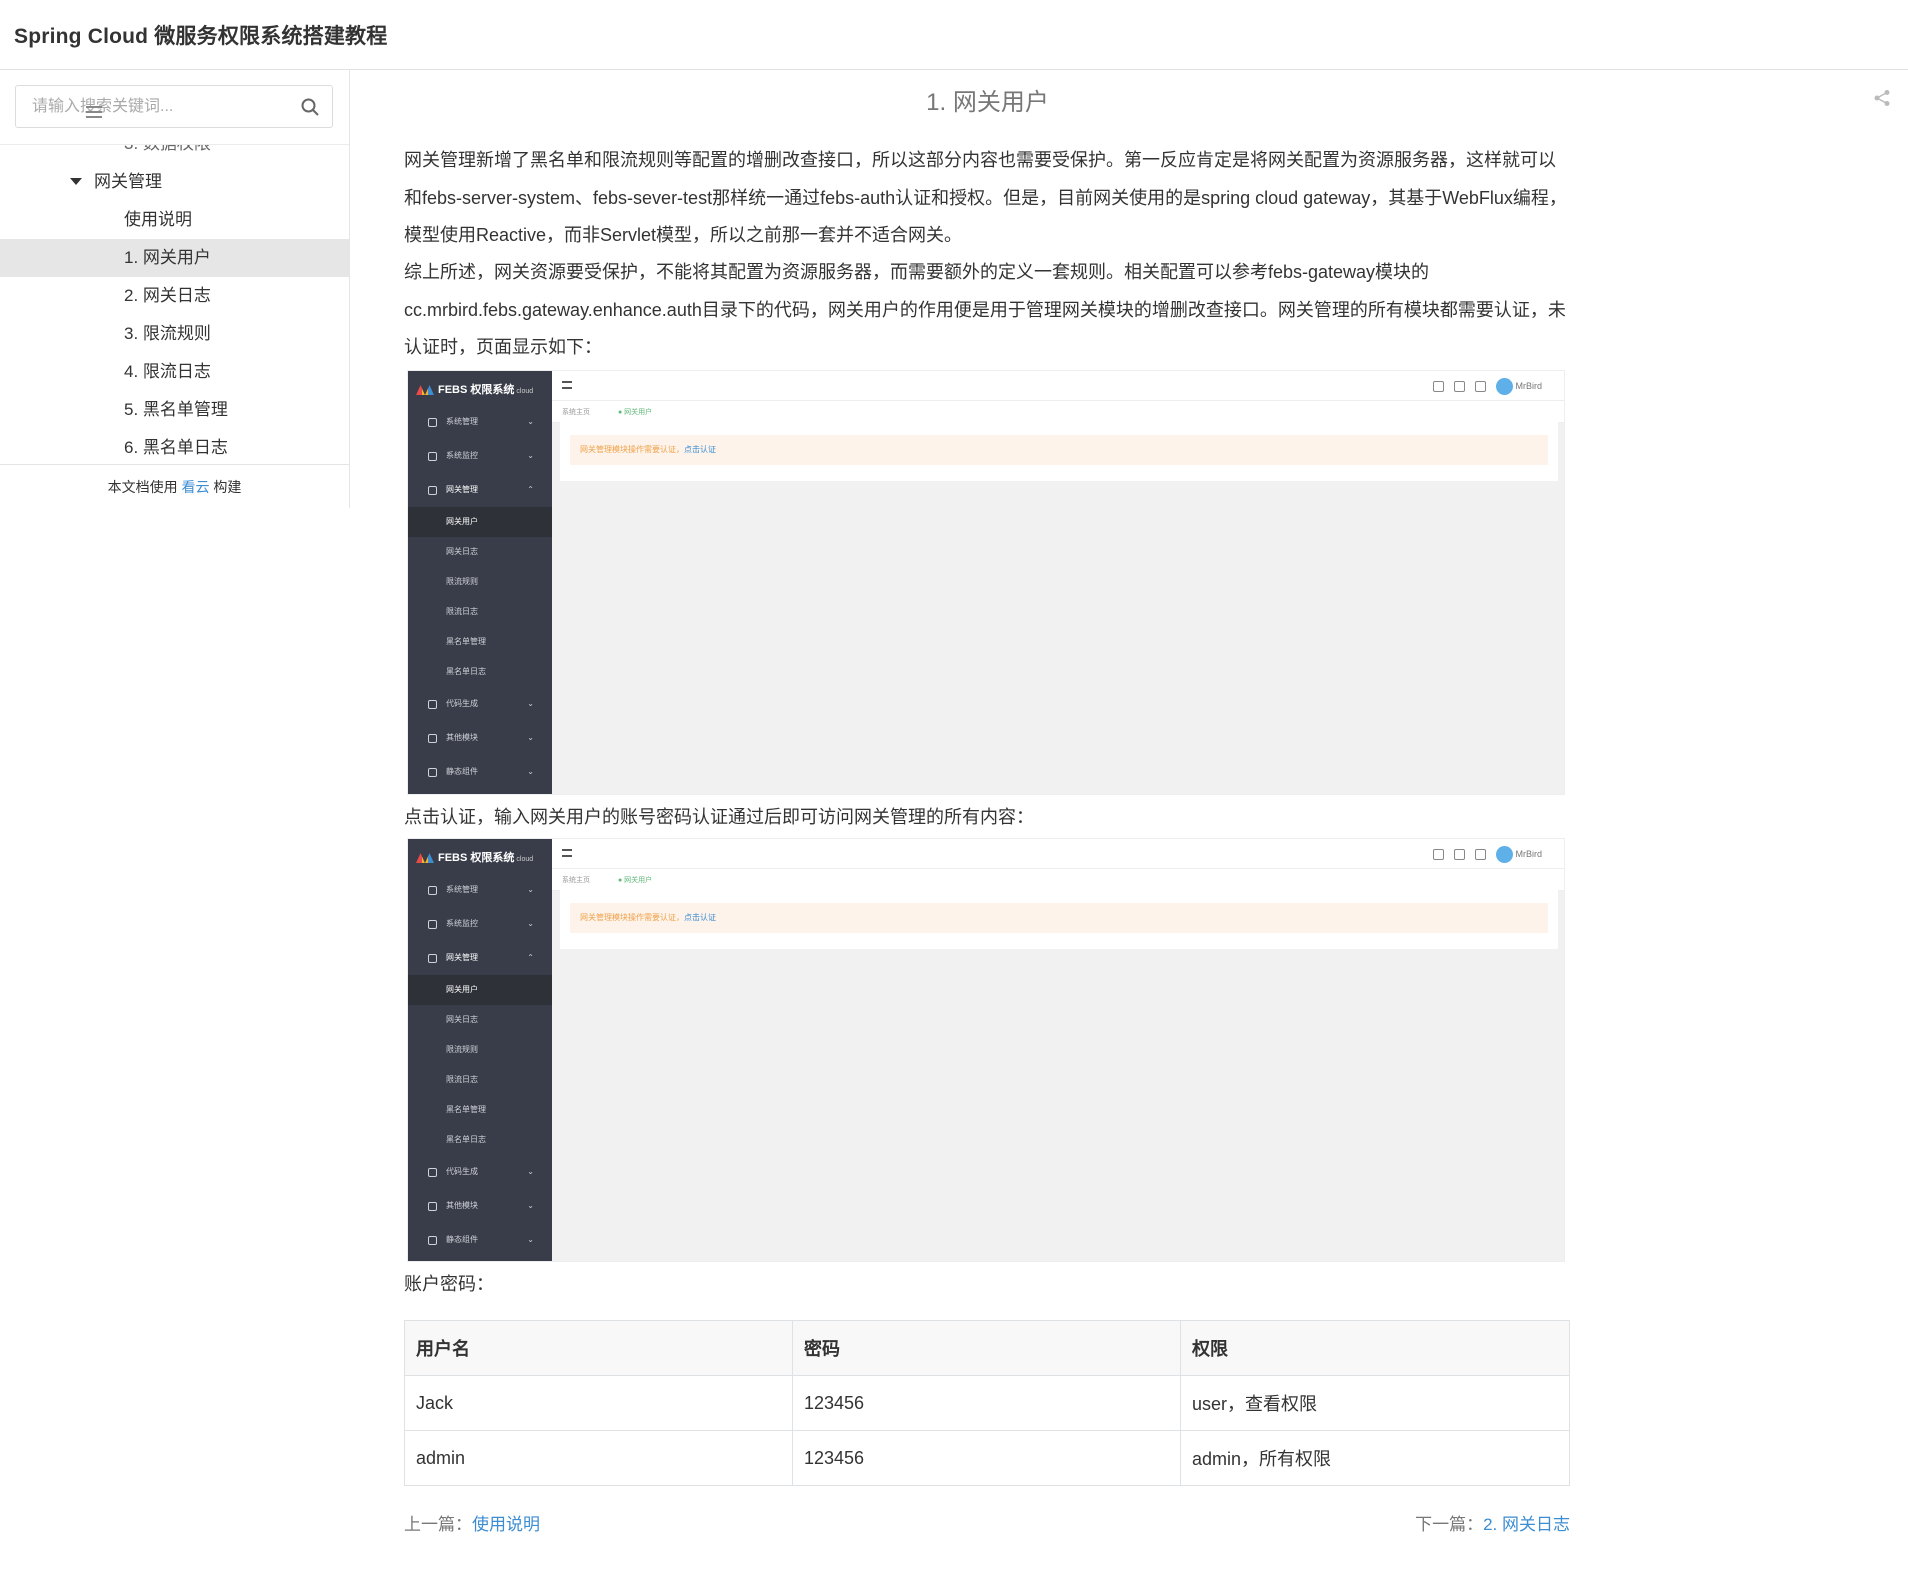 This screenshot has height=1590, width=1908. What do you see at coordinates (1375, 1403) in the screenshot?
I see `table-cell: user，查看权限` at bounding box center [1375, 1403].